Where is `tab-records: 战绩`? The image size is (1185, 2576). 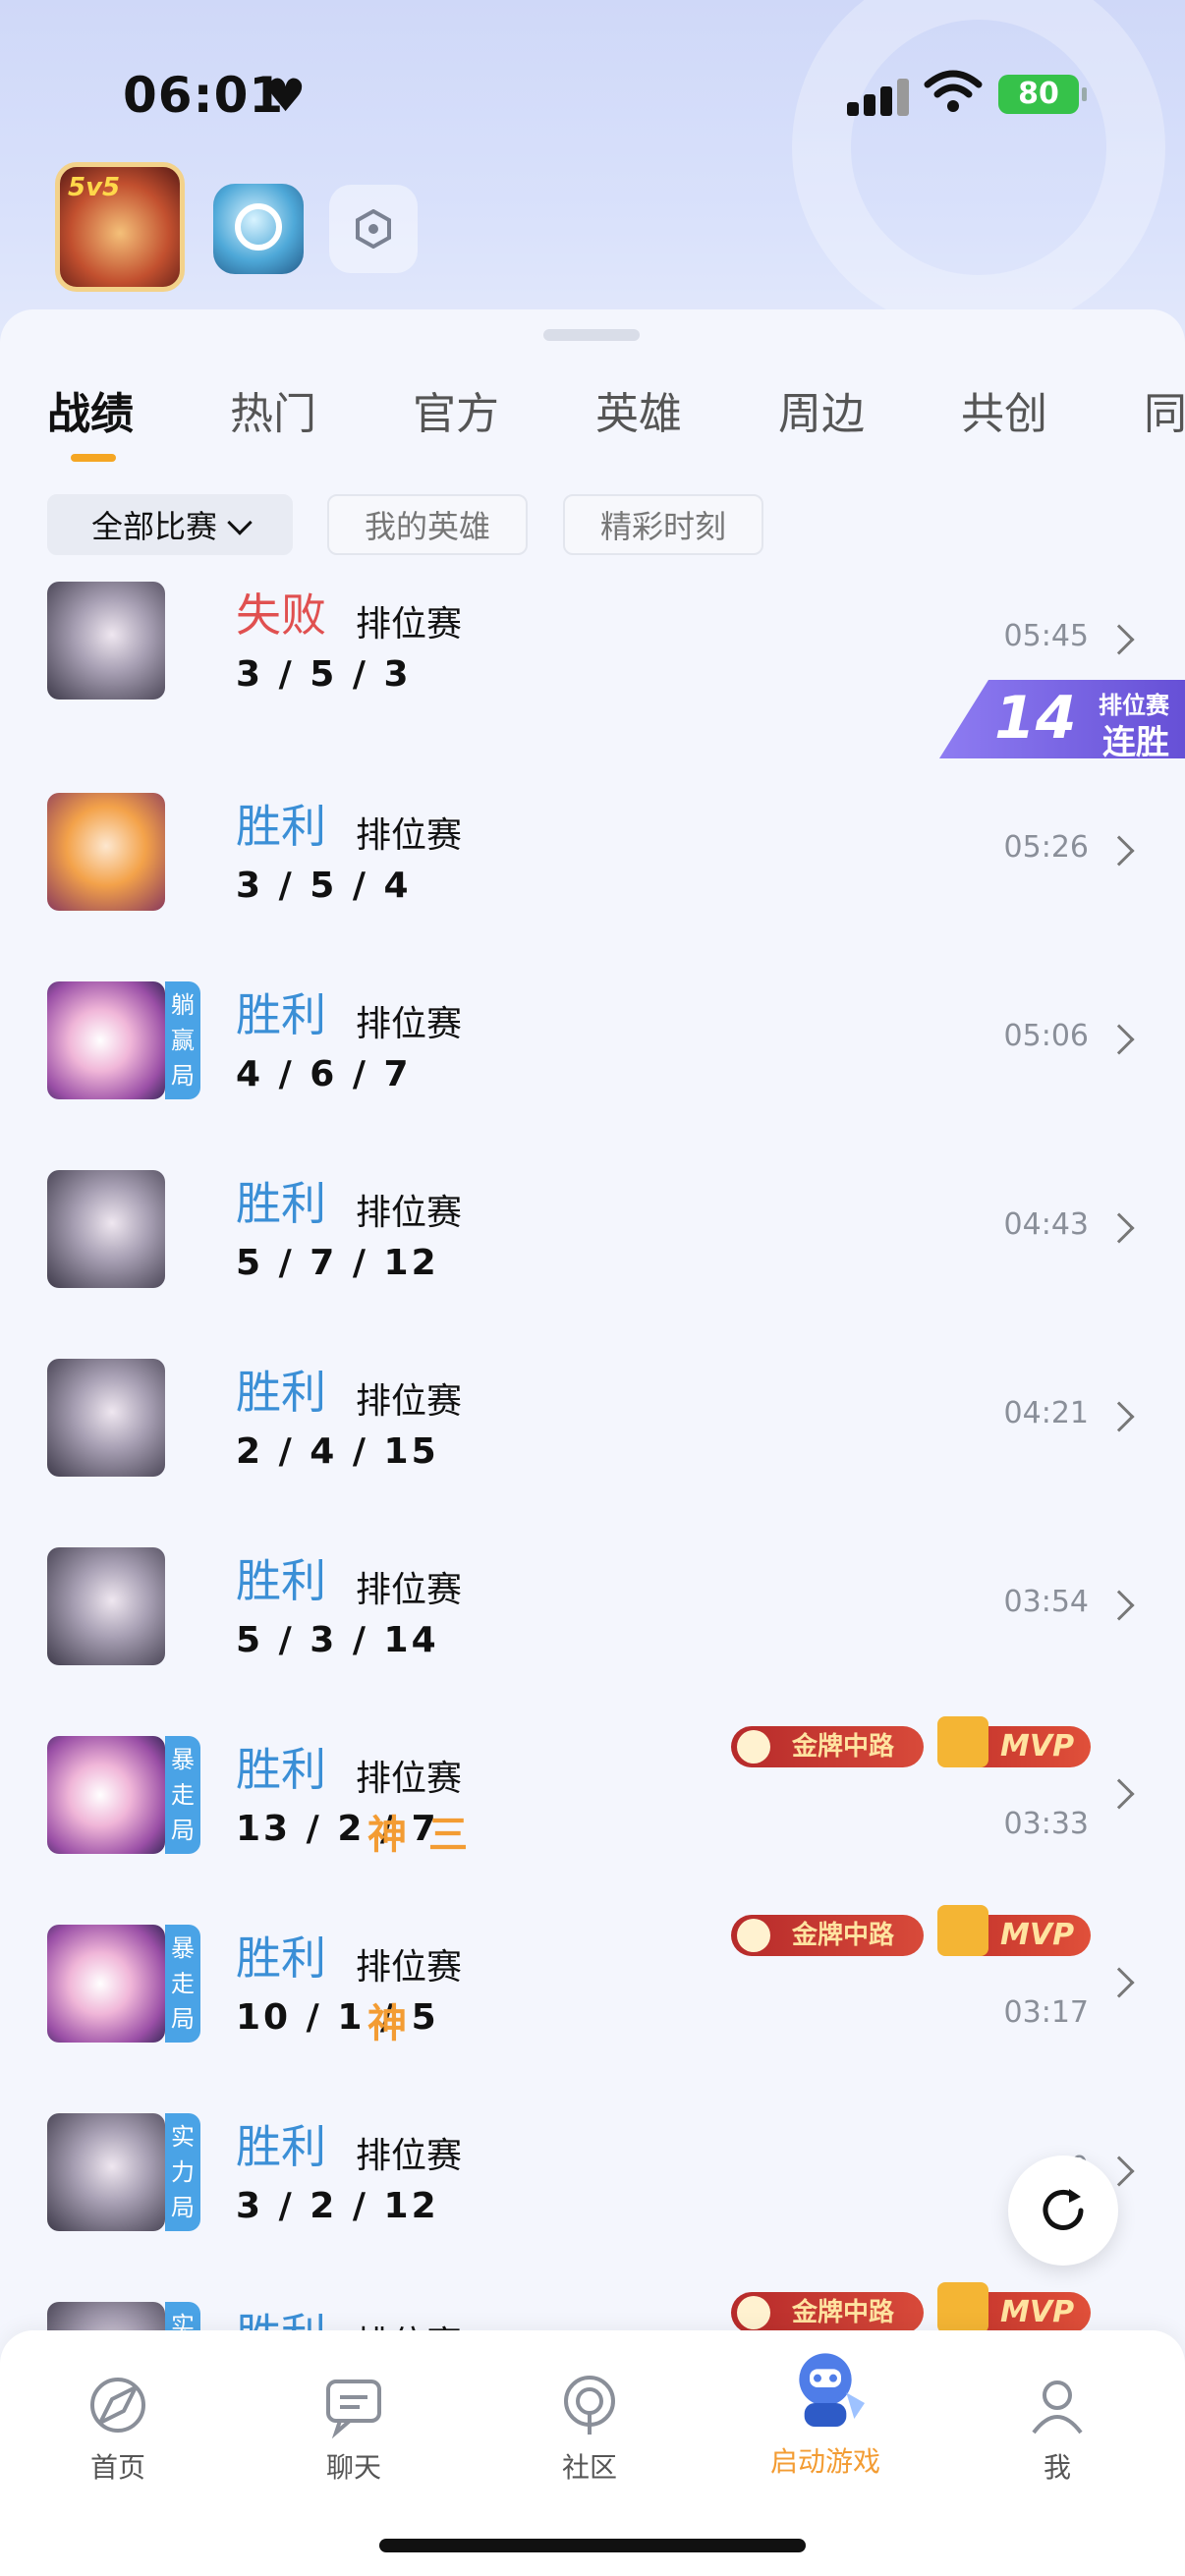
tab-records: 战绩 is located at coordinates (91, 409).